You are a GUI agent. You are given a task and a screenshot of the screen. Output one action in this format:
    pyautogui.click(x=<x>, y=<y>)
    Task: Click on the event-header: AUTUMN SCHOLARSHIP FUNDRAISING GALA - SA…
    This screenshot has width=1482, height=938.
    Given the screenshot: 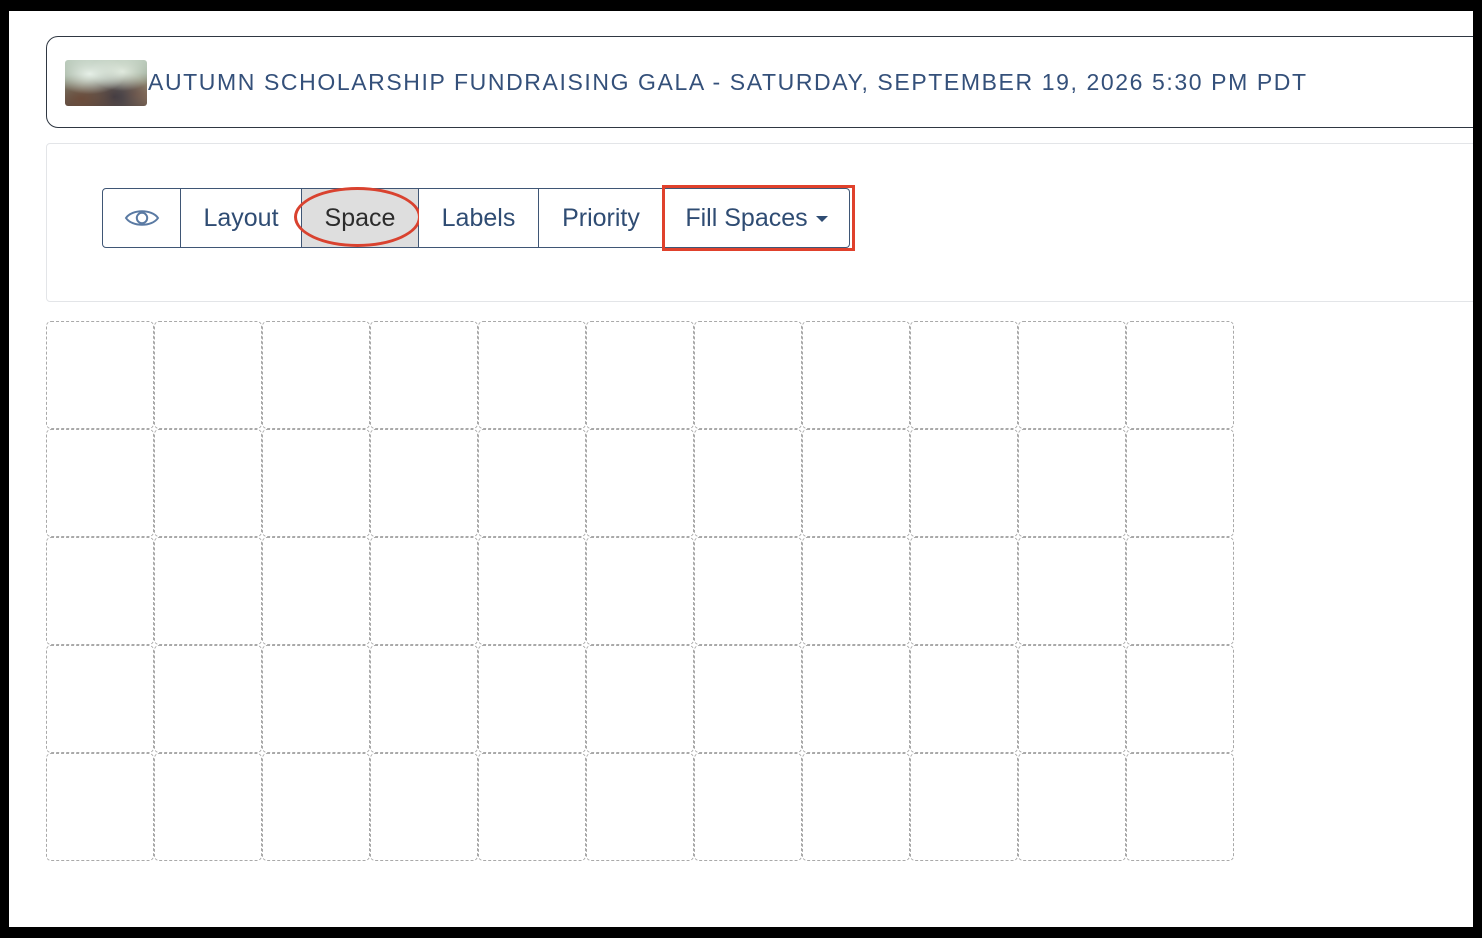 What is the action you would take?
    pyautogui.click(x=759, y=82)
    